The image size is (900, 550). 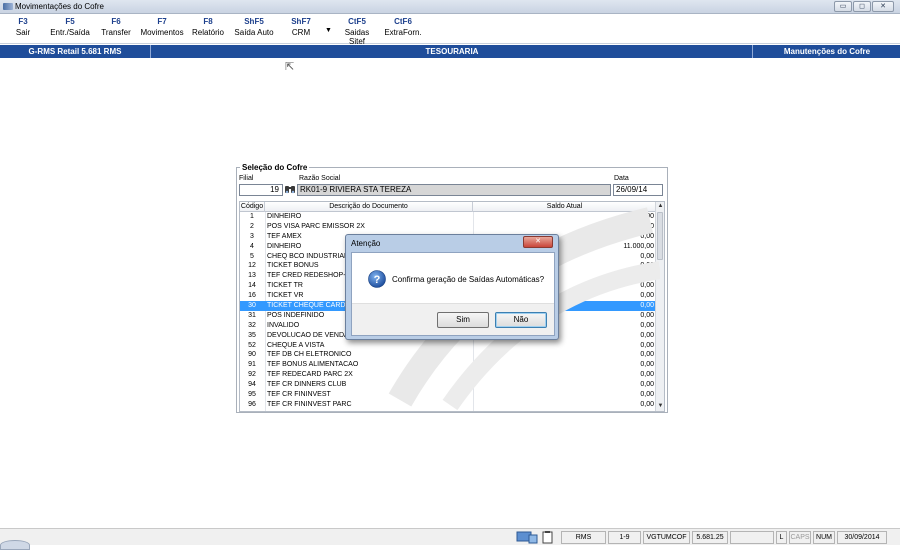 What do you see at coordinates (448, 365) in the screenshot?
I see `table-row: 91 TEF BONUS ALIMENTACAO 0,00` at bounding box center [448, 365].